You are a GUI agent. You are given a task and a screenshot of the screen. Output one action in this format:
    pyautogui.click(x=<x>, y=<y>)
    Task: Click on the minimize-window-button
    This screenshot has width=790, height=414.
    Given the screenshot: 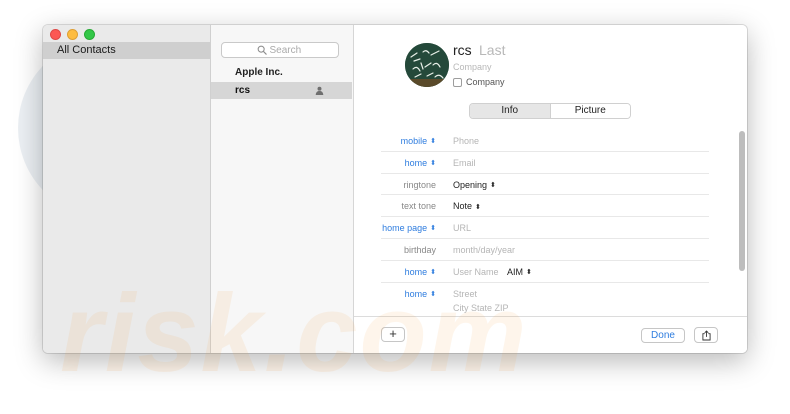 What is the action you would take?
    pyautogui.click(x=72, y=34)
    